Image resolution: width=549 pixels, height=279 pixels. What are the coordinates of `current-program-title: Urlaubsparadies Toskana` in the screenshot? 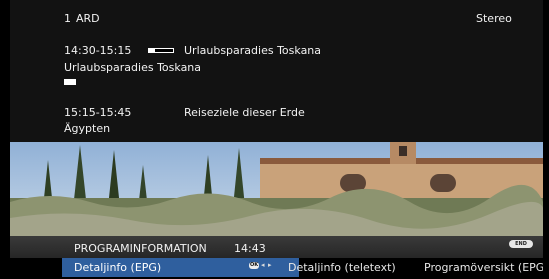 It's located at (253, 50).